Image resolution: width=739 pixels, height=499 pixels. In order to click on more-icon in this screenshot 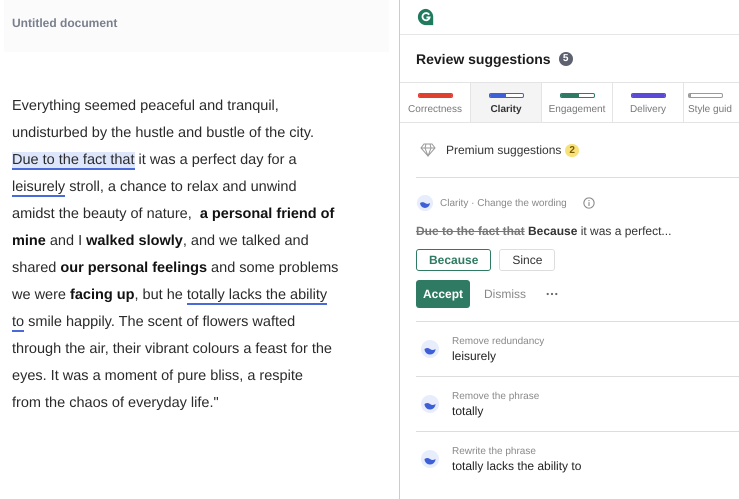, I will do `click(552, 294)`.